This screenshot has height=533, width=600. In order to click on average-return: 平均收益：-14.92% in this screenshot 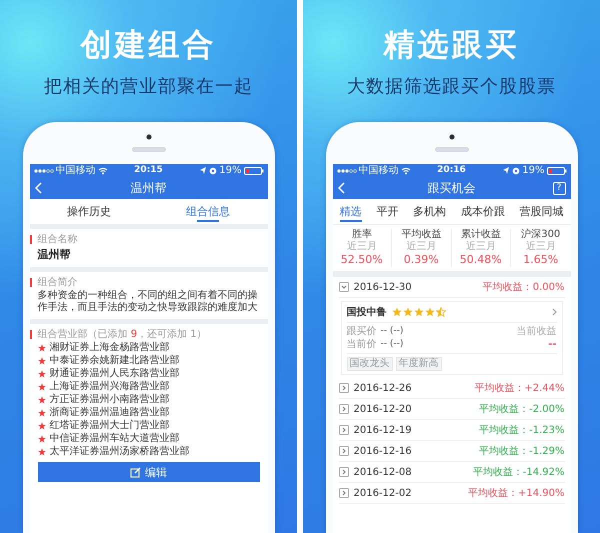, I will do `click(518, 472)`.